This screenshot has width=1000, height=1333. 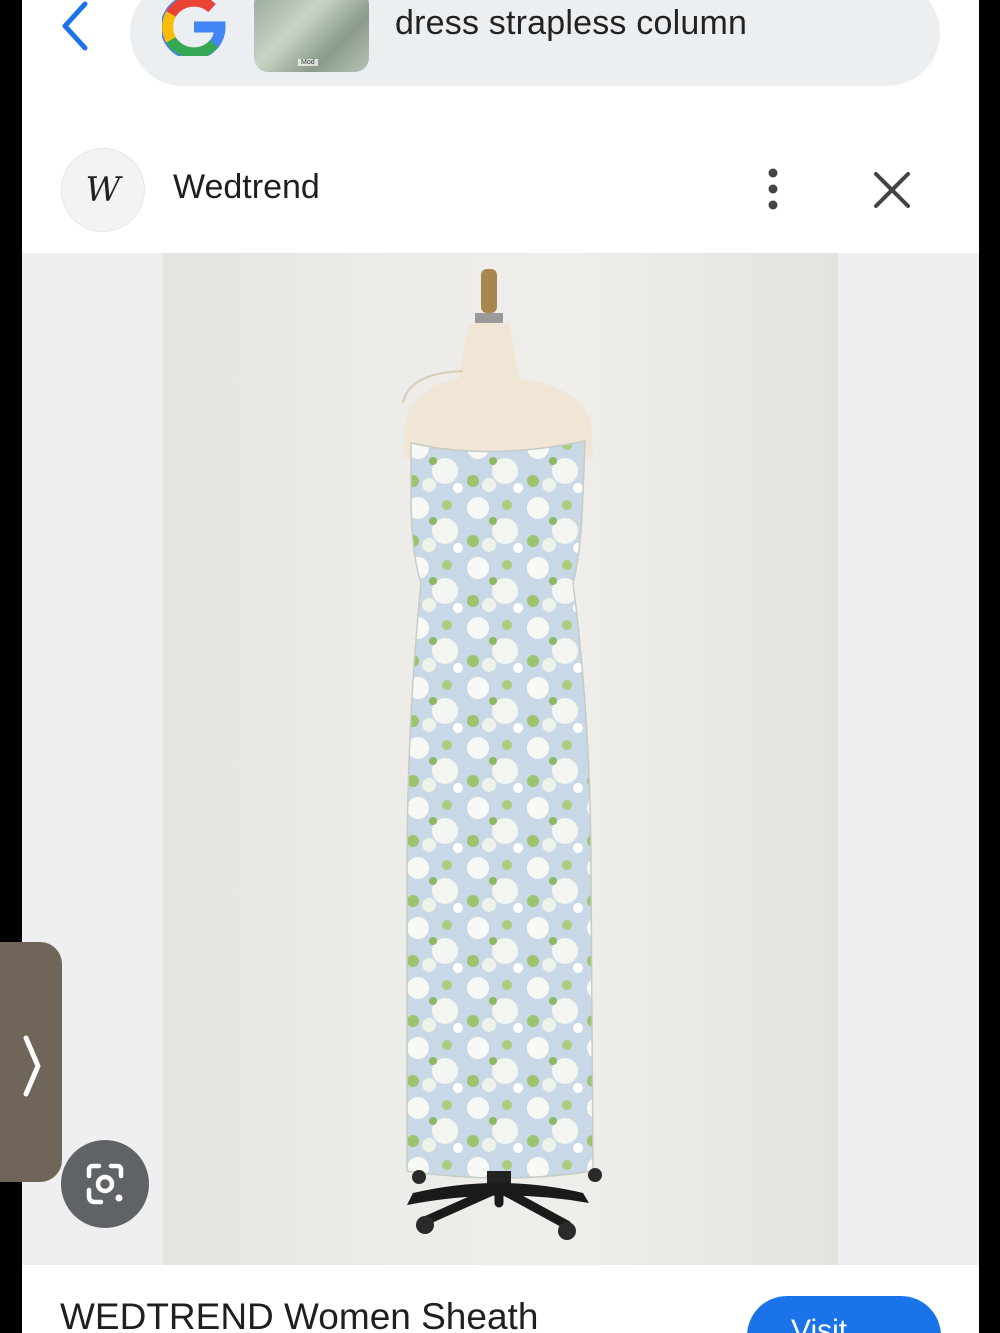 What do you see at coordinates (502, 754) in the screenshot?
I see `dress-on-mannequin-illustration` at bounding box center [502, 754].